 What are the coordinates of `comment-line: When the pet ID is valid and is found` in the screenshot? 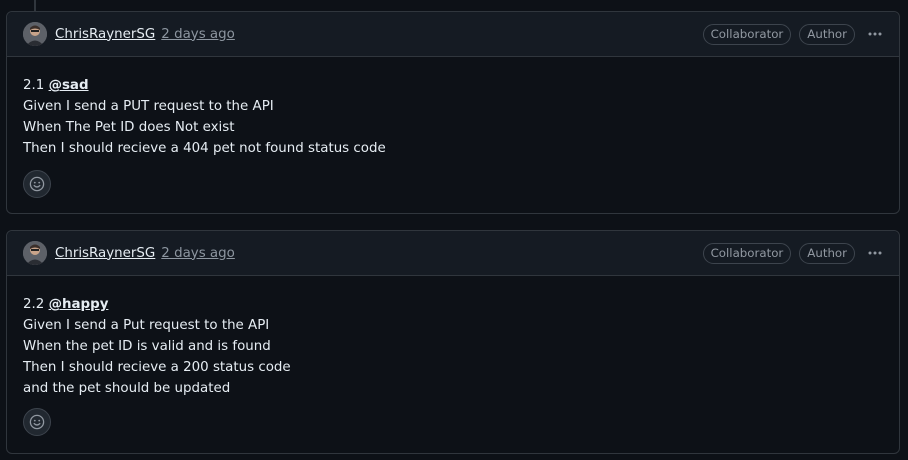 It's located at (147, 346).